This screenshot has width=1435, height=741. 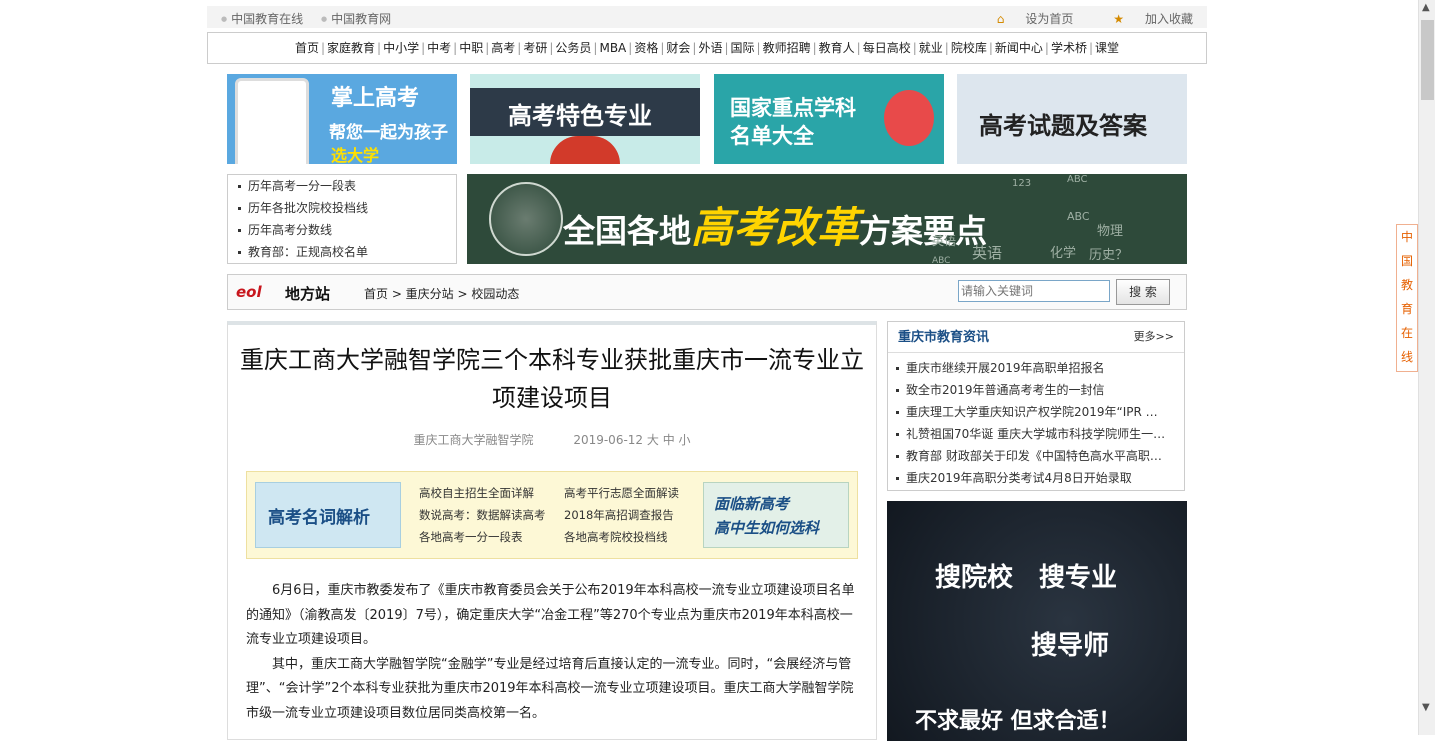 What do you see at coordinates (1110, 231) in the screenshot?
I see `reform-deco-3: 物理` at bounding box center [1110, 231].